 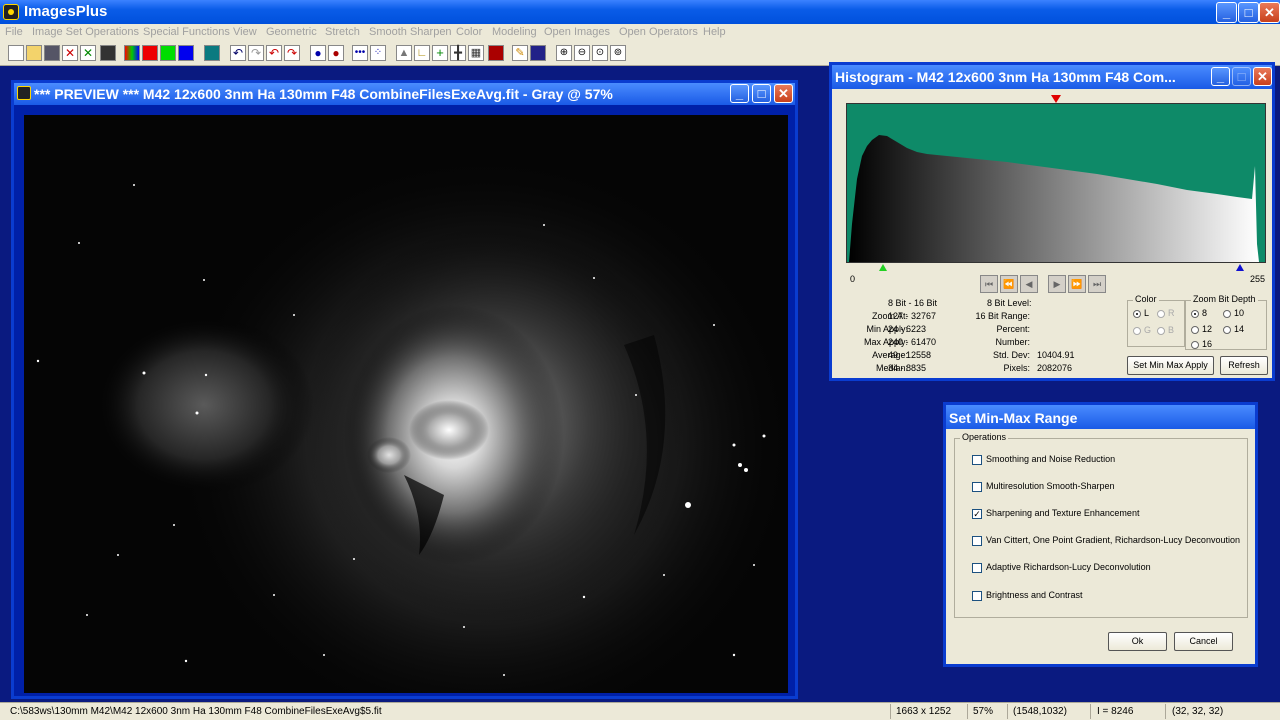 I want to click on menu-open-operators: Open Operators, so click(x=658, y=32).